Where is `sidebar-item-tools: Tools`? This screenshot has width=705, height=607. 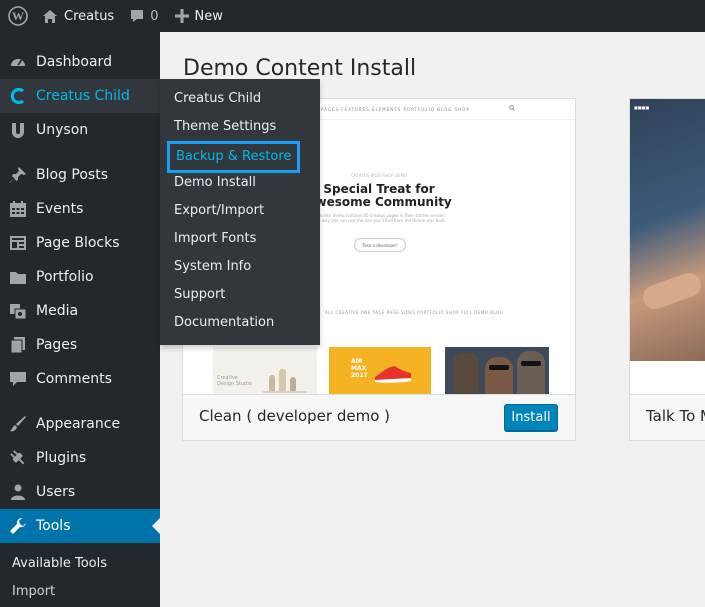 sidebar-item-tools: Tools is located at coordinates (80, 526).